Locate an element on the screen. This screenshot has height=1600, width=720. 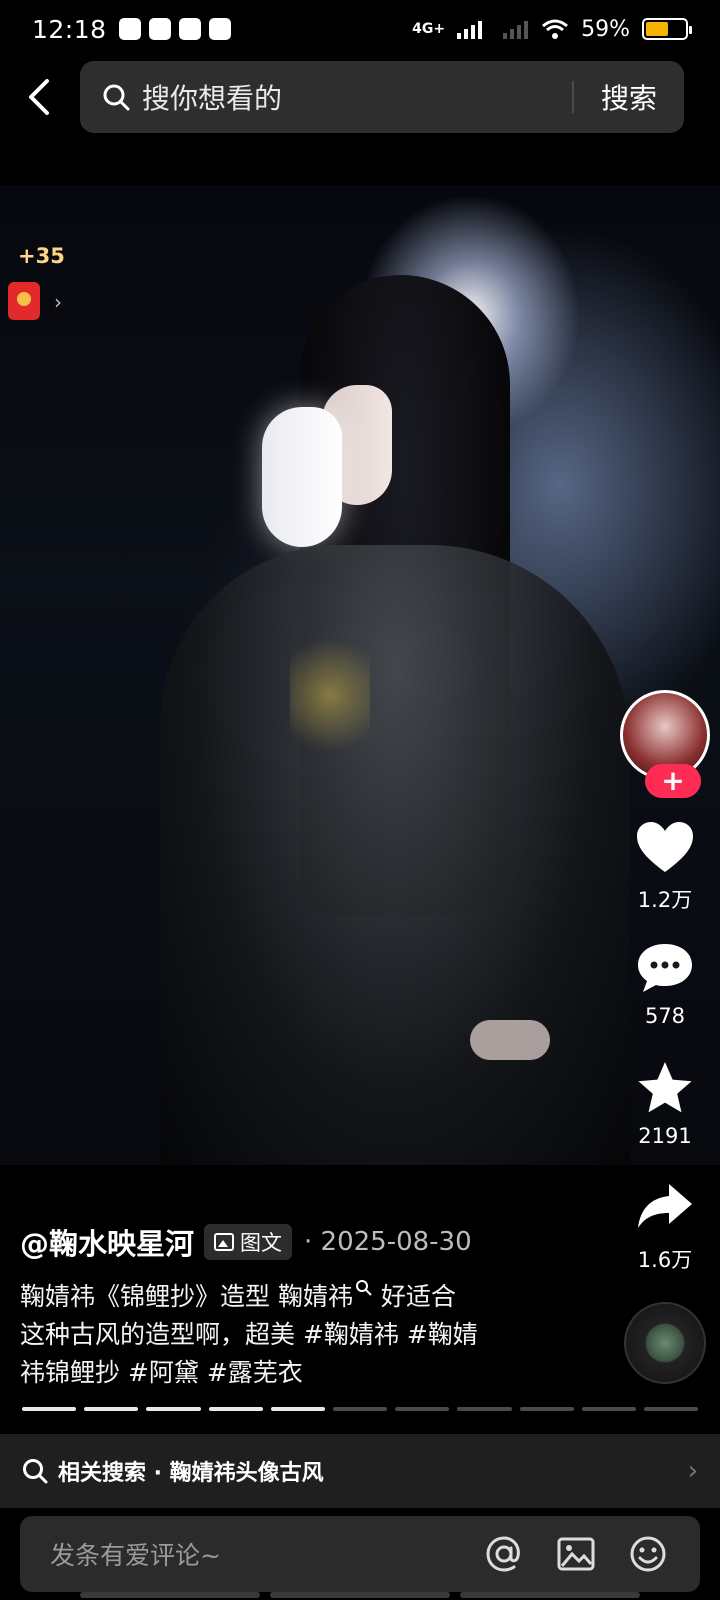
description-line-1: 鞠婧祎《锦鲤抄》造型 鞠婧祎 好适合 is located at coordinates (315, 1297).